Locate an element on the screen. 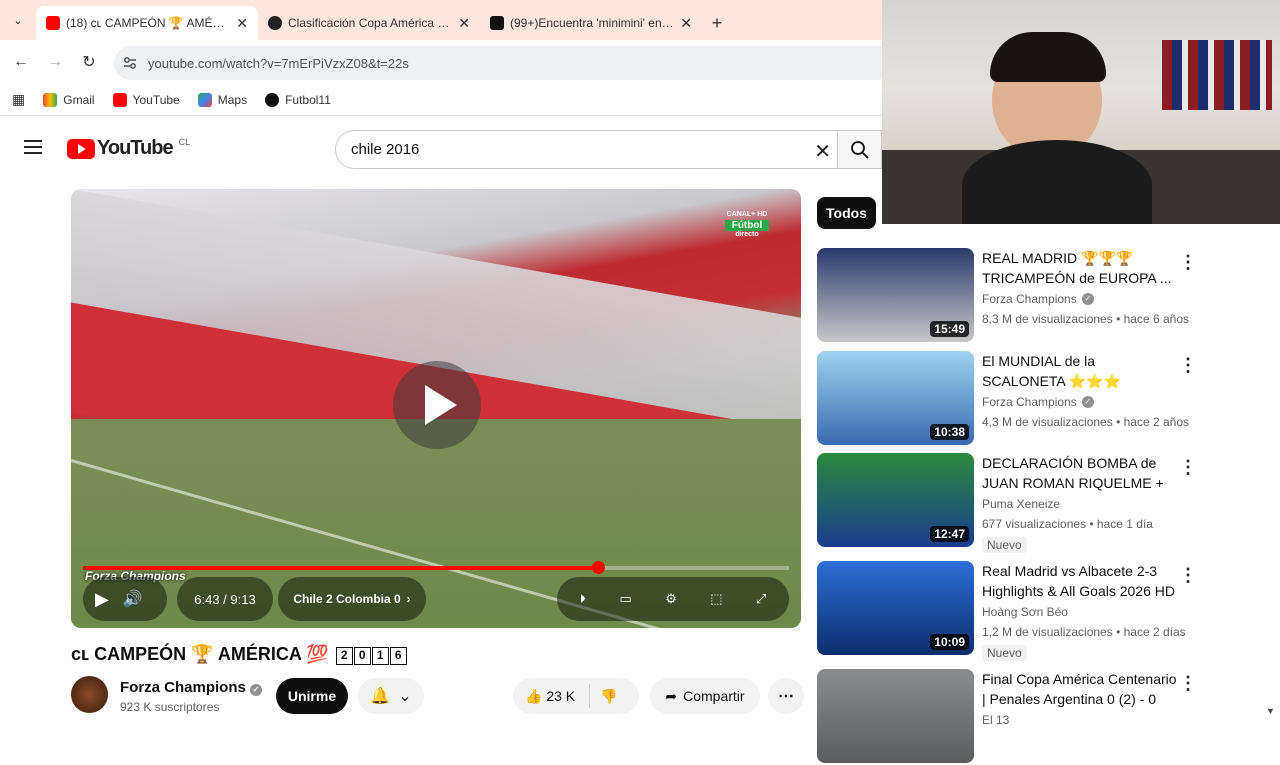 The image size is (1280, 765). dislike-button: 👎 is located at coordinates (603, 696).